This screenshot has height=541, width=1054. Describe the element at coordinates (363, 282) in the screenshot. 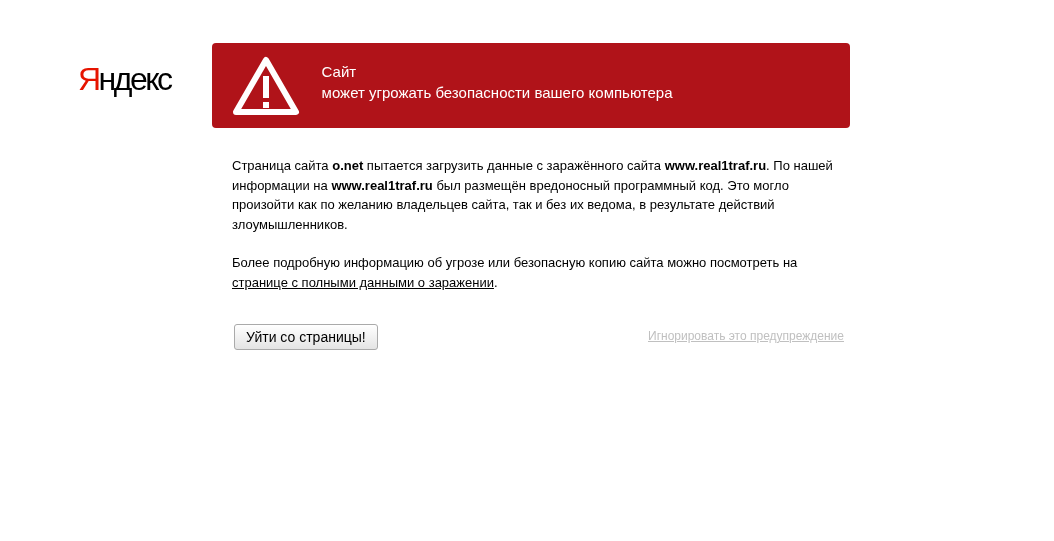

I see `details-link: странице с полными данными о заражении` at that location.